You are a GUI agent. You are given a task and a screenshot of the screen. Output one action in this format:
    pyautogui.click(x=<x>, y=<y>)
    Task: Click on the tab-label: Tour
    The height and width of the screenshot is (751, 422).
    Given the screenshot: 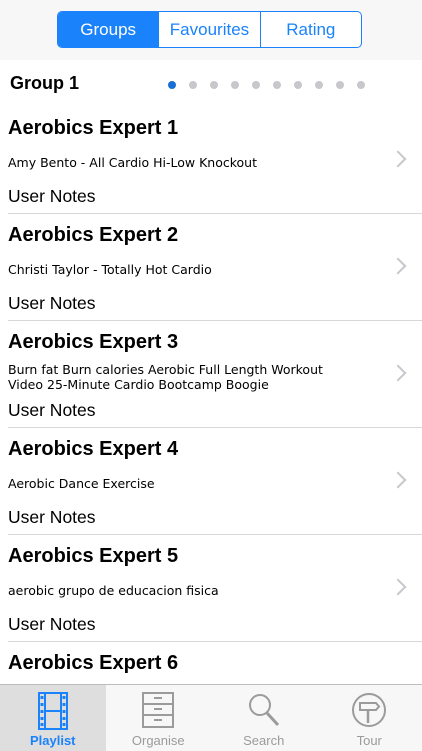 What is the action you would take?
    pyautogui.click(x=369, y=740)
    